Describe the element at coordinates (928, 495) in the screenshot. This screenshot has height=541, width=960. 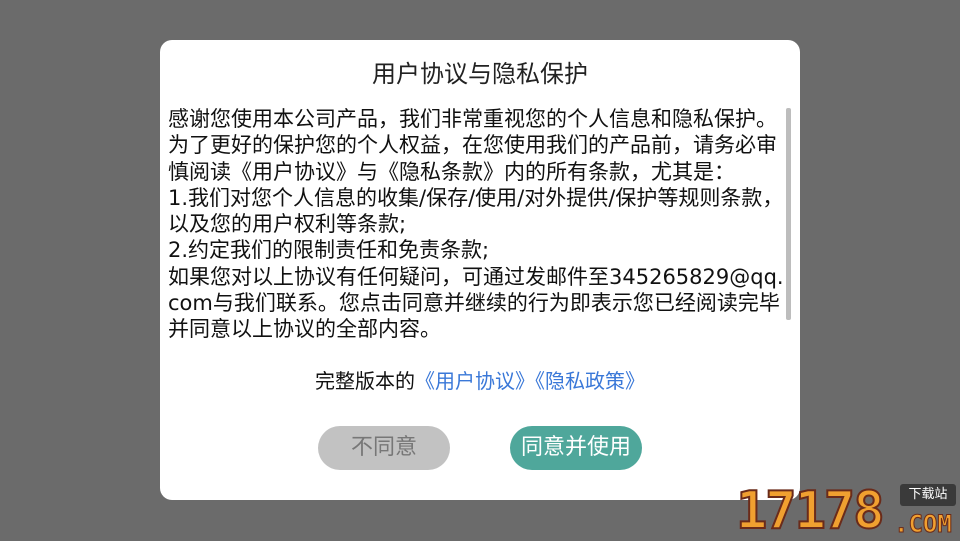
I see `watermark-tag: 下载站` at that location.